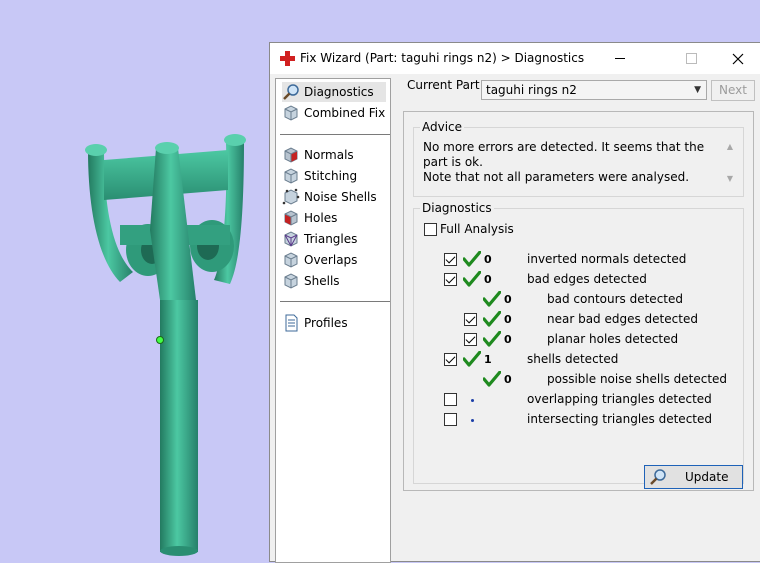 Image resolution: width=760 pixels, height=563 pixels. What do you see at coordinates (697, 90) in the screenshot?
I see `chevron-down-icon: ▼` at bounding box center [697, 90].